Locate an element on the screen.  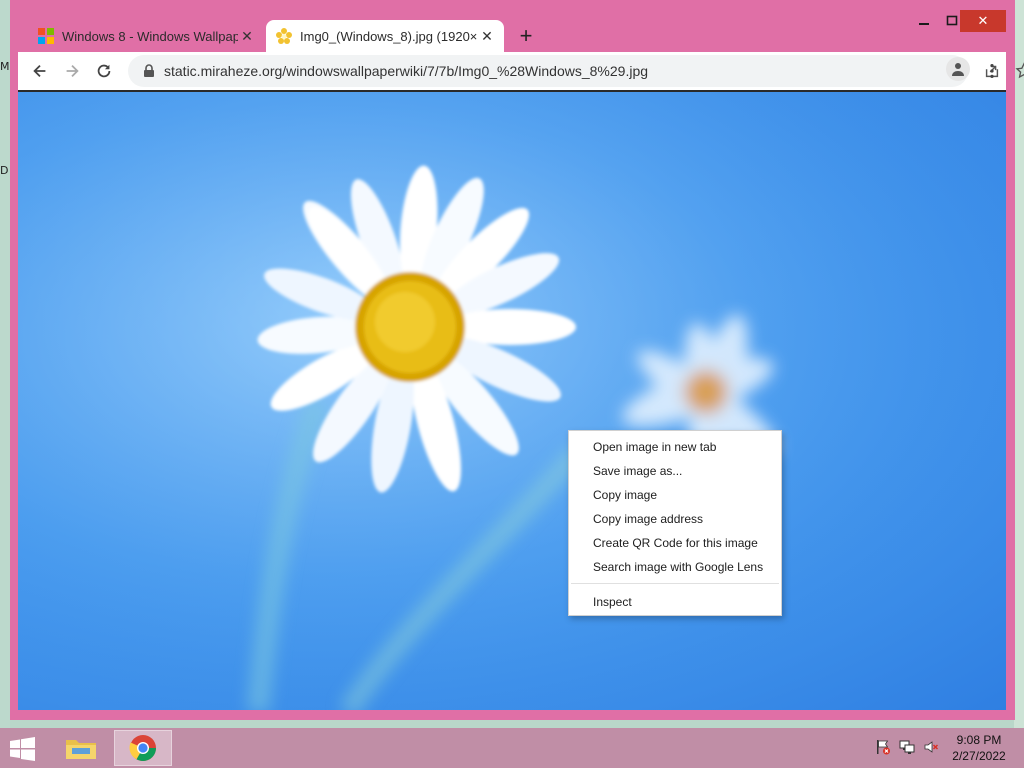
tray-action-center is located at coordinates (883, 747).